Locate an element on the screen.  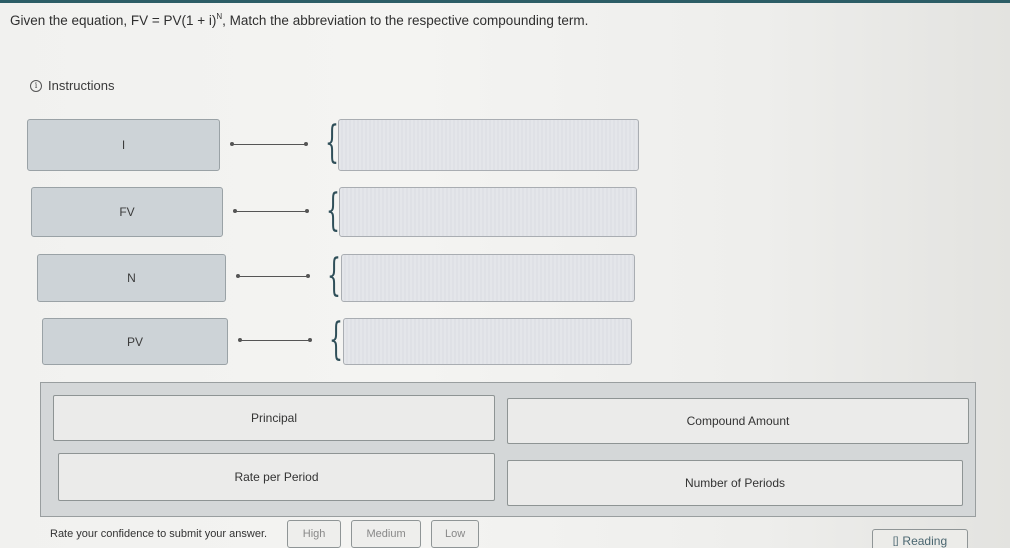
book-icon: [] is located at coordinates (895, 541).